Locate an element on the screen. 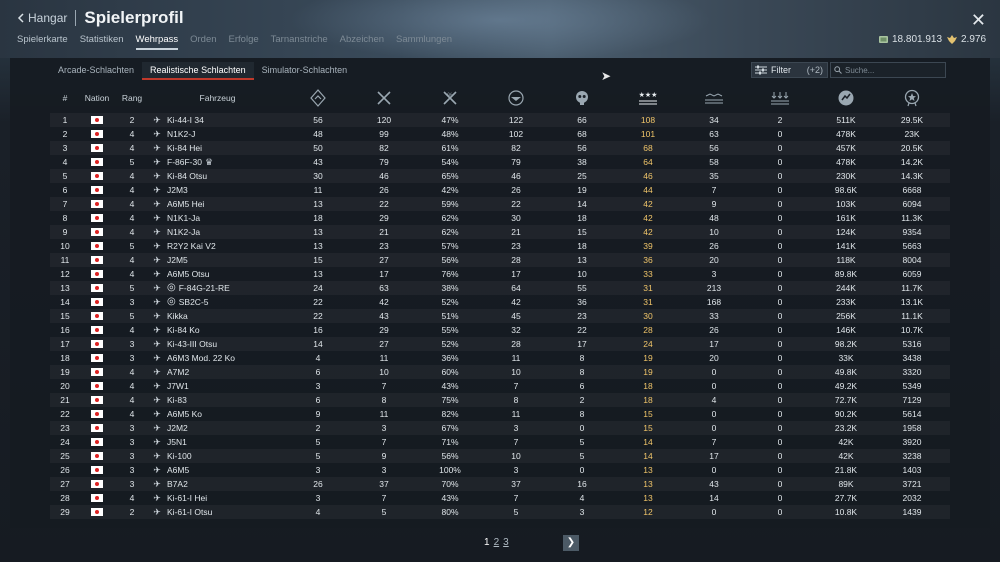 The width and height of the screenshot is (1000, 562). tab-statistiken: Statistiken is located at coordinates (102, 42).